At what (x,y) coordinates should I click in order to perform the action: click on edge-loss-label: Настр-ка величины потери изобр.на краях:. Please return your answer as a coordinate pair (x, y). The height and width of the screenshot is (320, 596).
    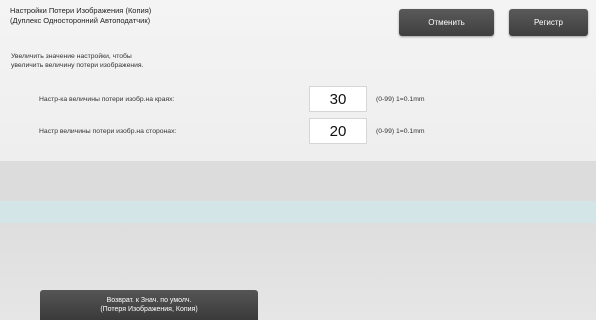
    Looking at the image, I should click on (107, 99).